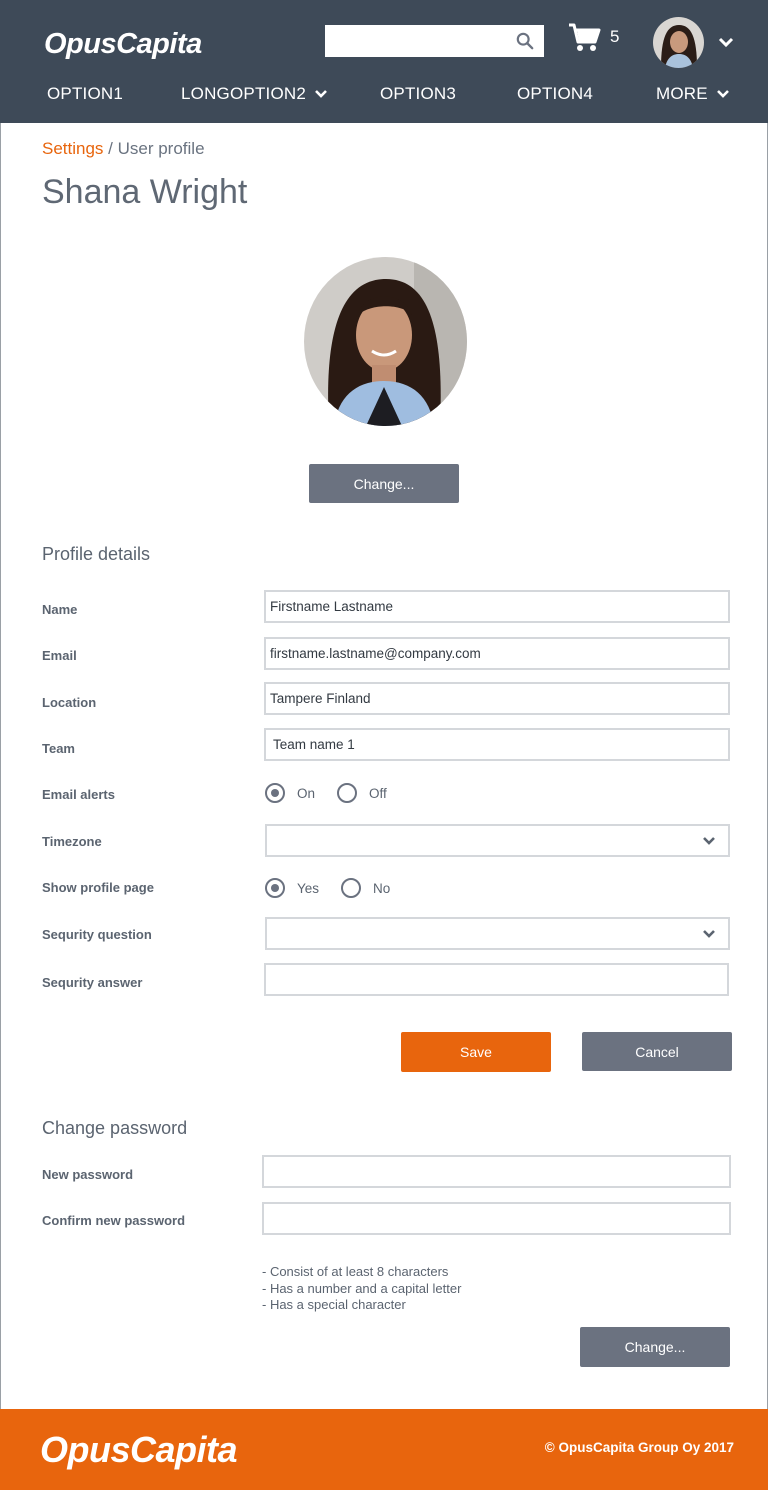  What do you see at coordinates (496, 979) in the screenshot?
I see `security-answer-field` at bounding box center [496, 979].